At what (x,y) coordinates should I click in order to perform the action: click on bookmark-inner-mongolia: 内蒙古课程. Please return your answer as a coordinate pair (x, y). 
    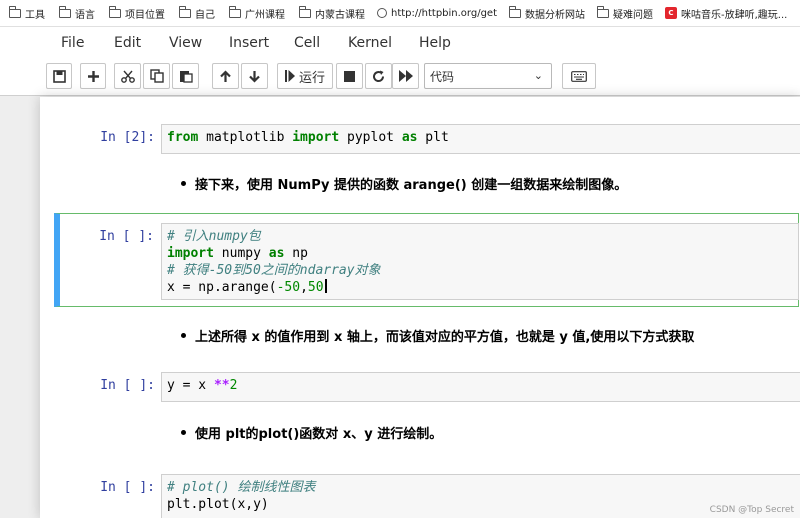
    Looking at the image, I should click on (332, 13).